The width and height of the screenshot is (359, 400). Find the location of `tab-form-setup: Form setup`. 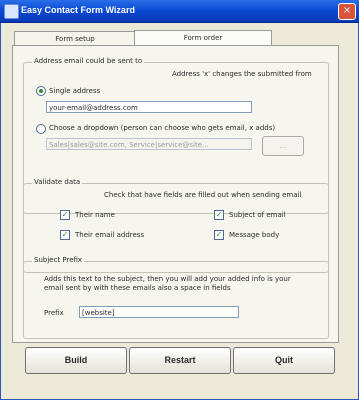

tab-form-setup: Form setup is located at coordinates (75, 38).